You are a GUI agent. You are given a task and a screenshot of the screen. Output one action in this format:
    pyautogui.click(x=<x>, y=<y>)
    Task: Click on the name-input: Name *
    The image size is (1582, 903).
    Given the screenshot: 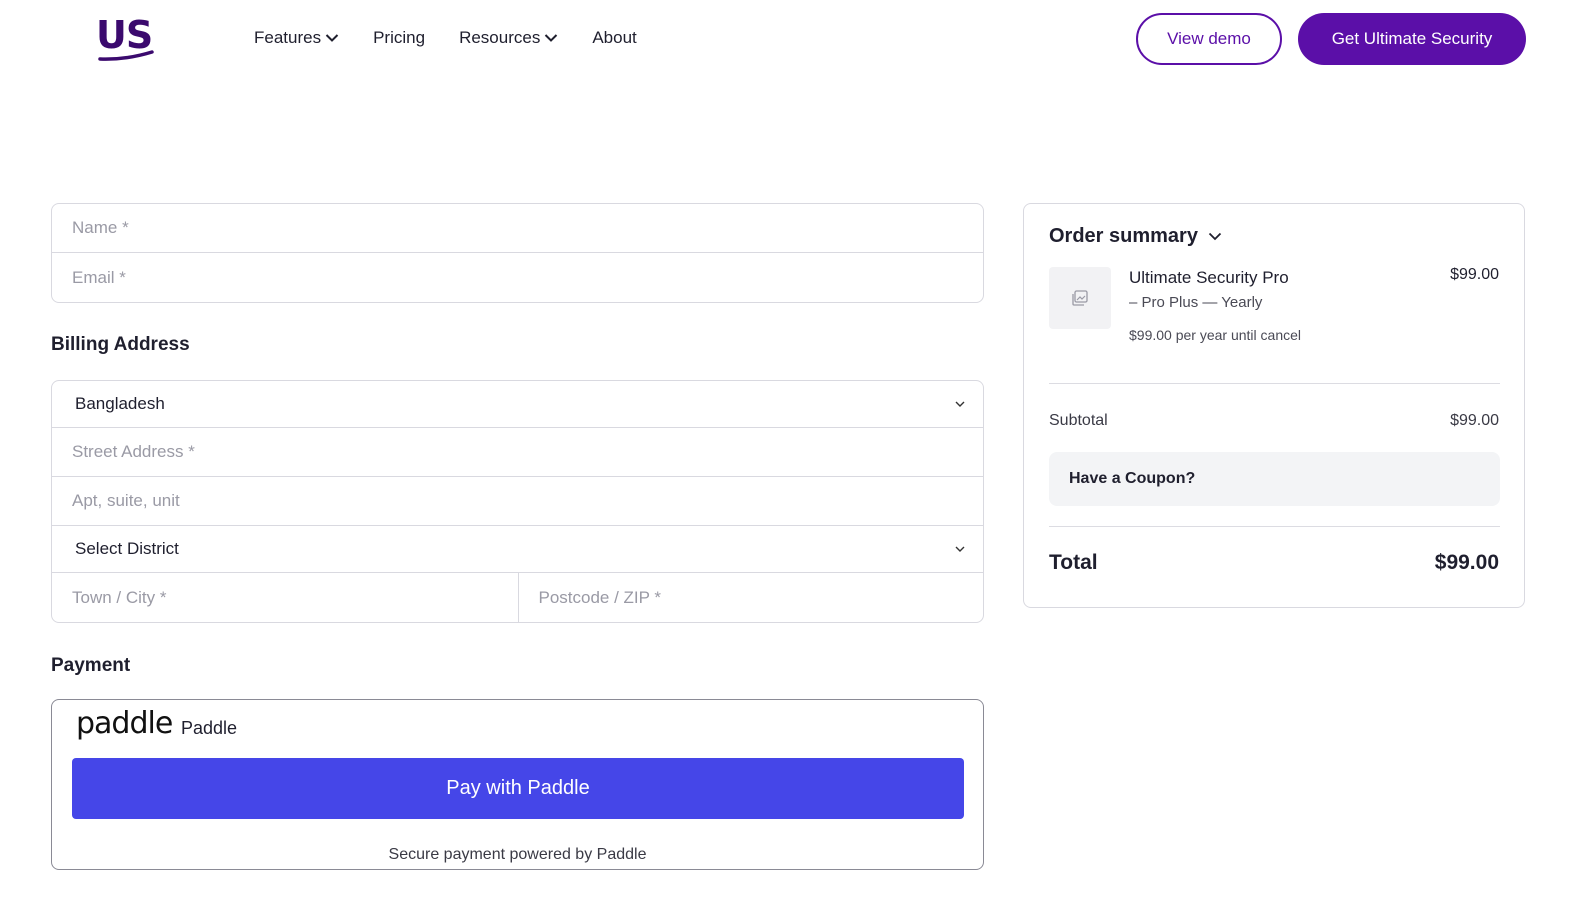 What is the action you would take?
    pyautogui.click(x=517, y=228)
    